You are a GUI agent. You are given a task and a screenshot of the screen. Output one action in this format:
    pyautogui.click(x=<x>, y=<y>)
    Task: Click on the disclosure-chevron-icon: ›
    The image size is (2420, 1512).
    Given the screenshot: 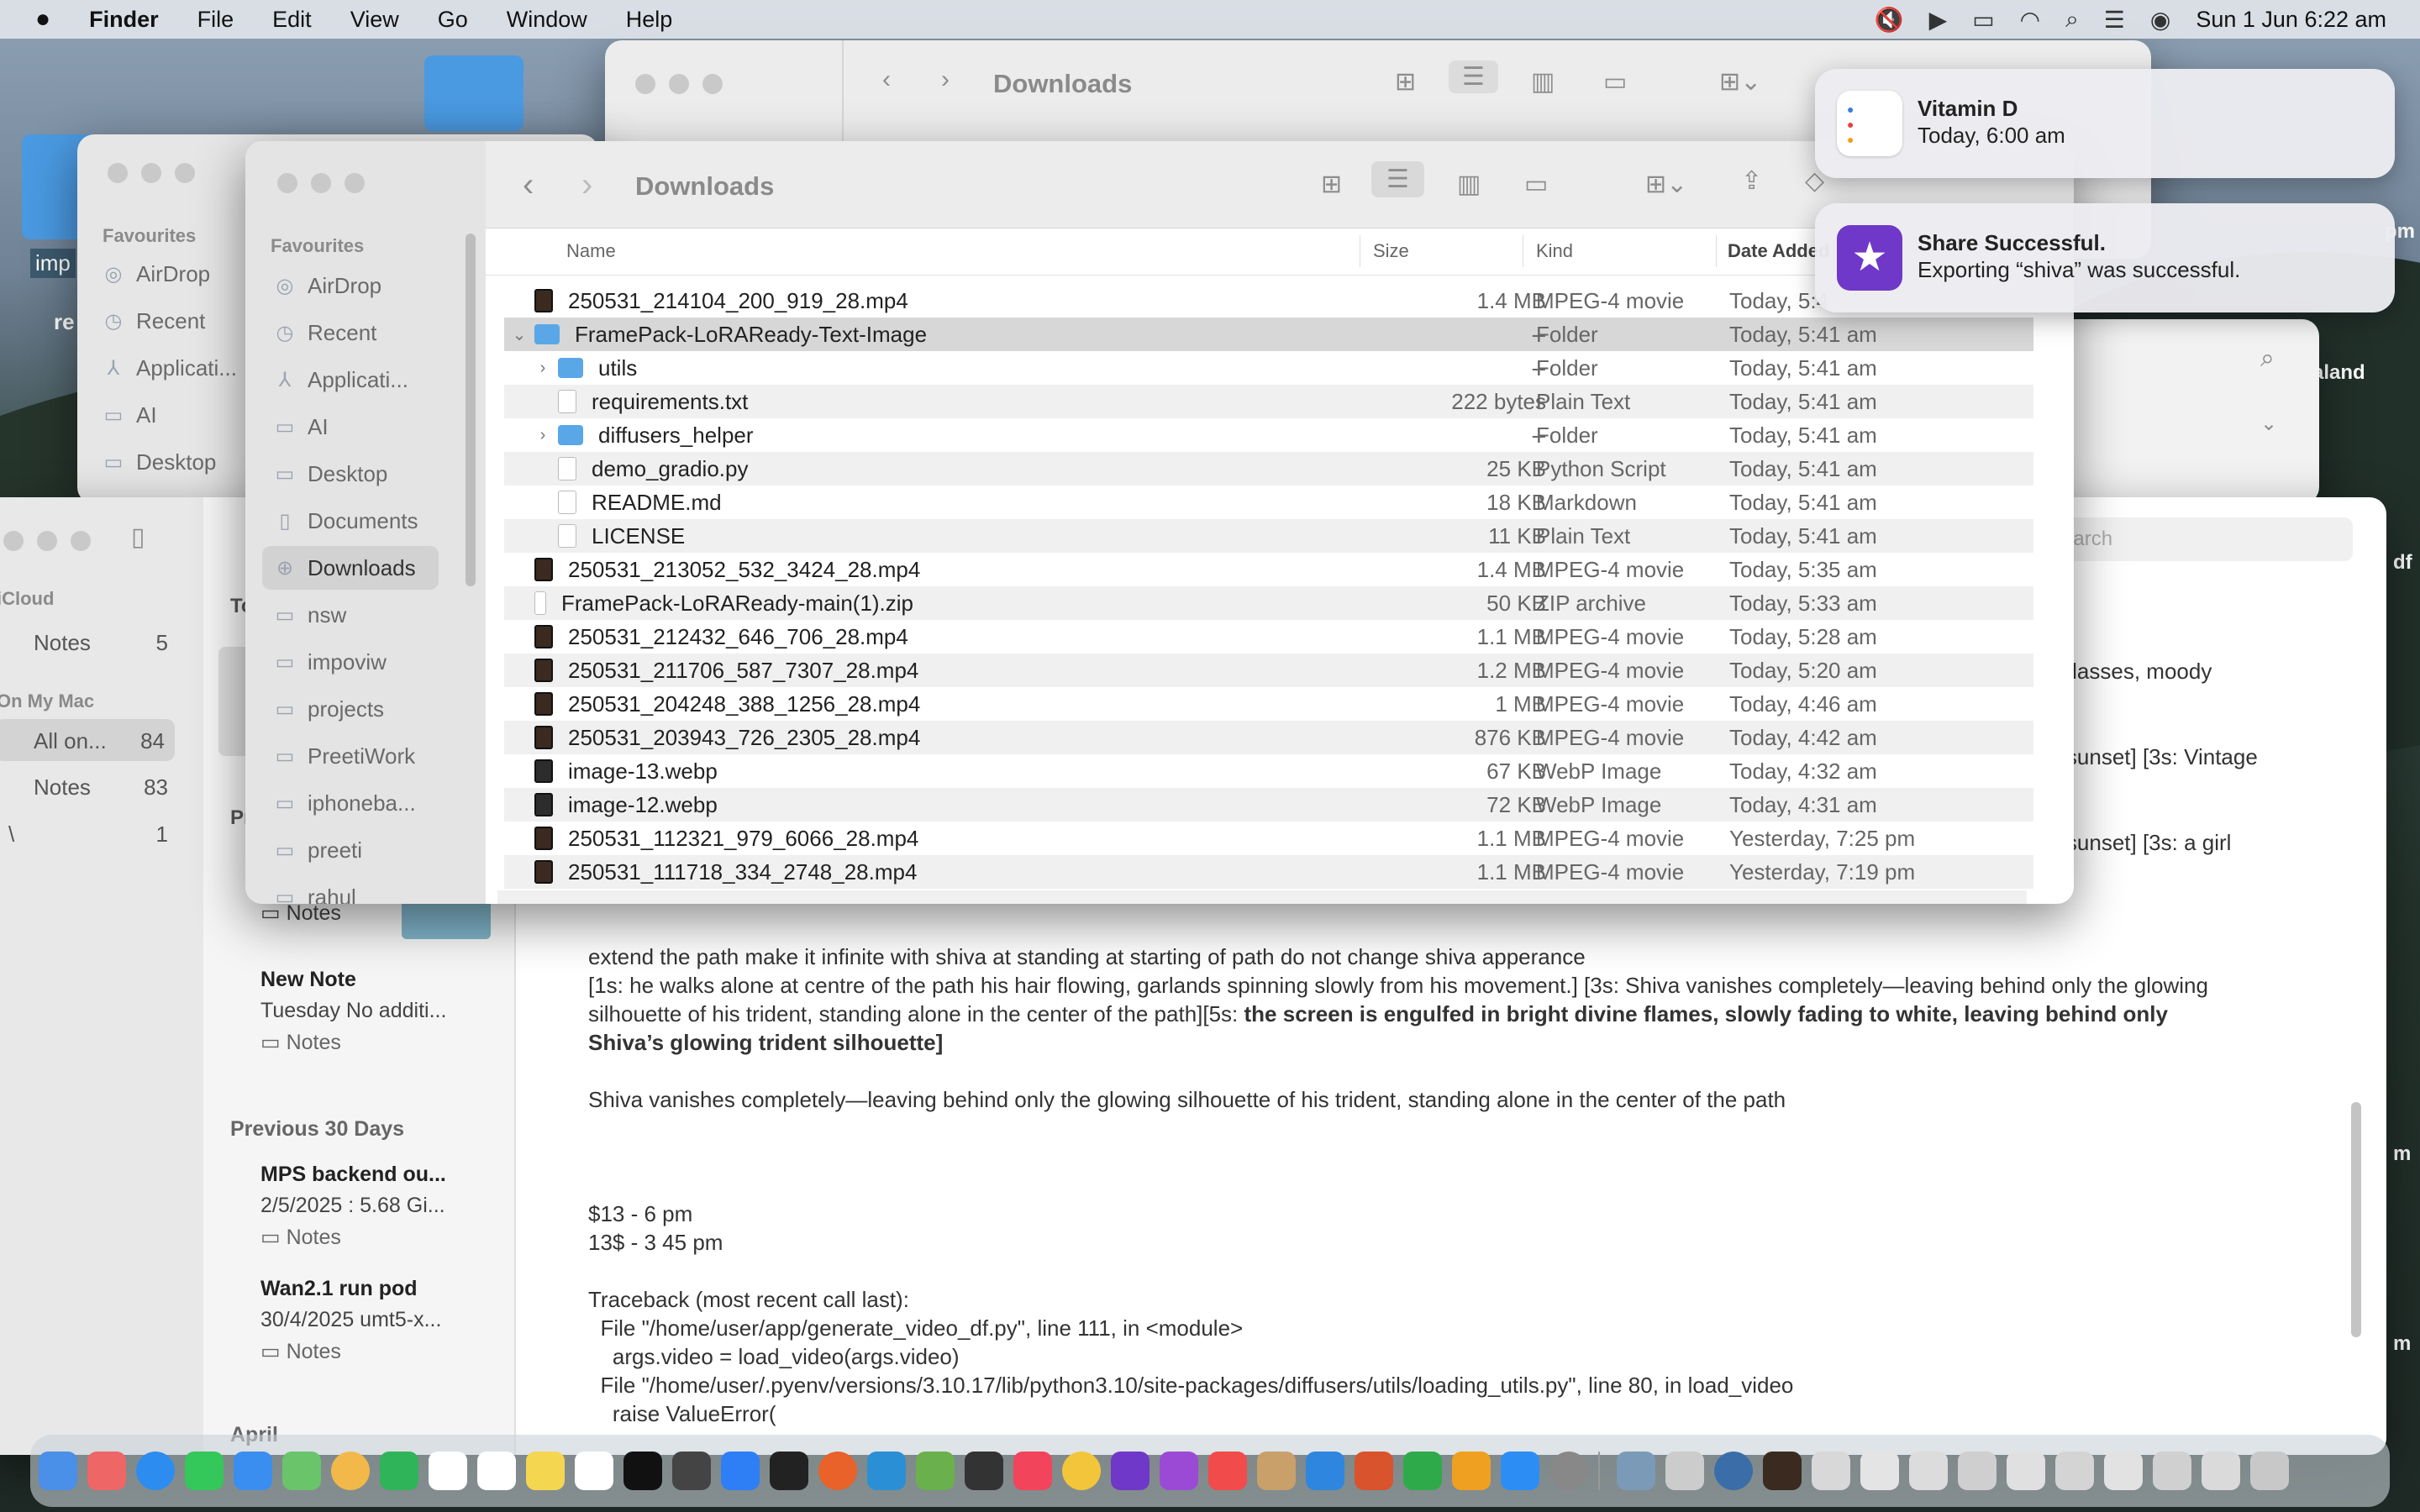 What is the action you would take?
    pyautogui.click(x=543, y=435)
    